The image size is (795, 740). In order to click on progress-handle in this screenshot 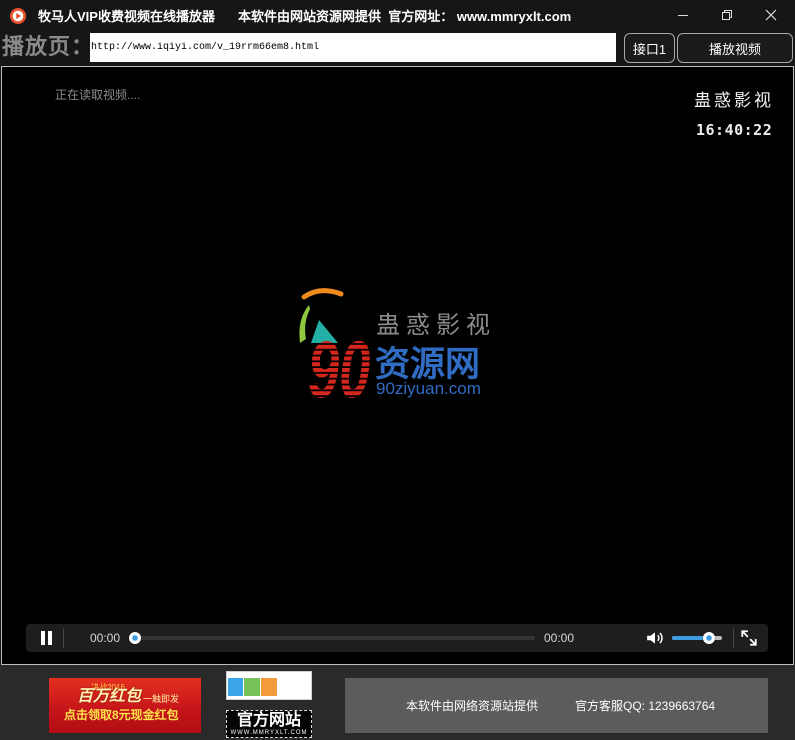, I will do `click(135, 638)`.